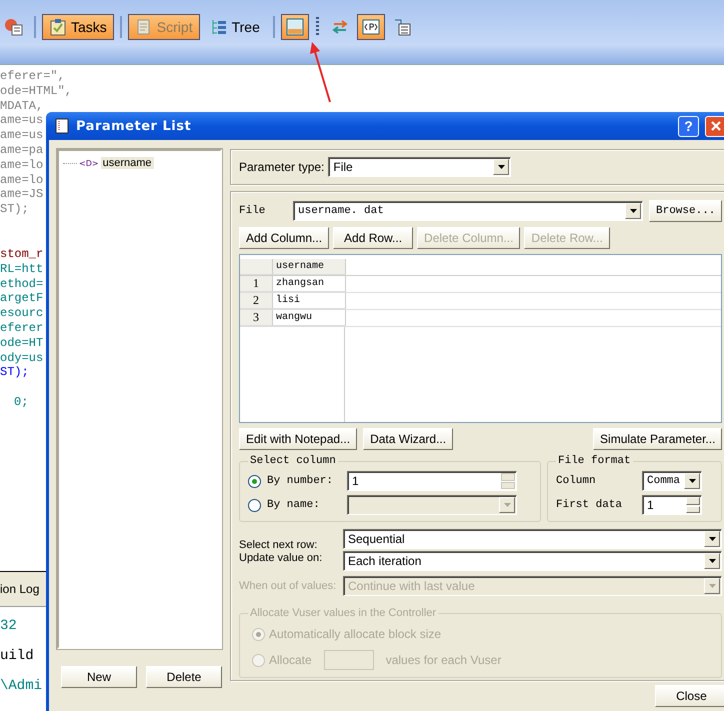  What do you see at coordinates (184, 677) in the screenshot?
I see `delete-button: Delete` at bounding box center [184, 677].